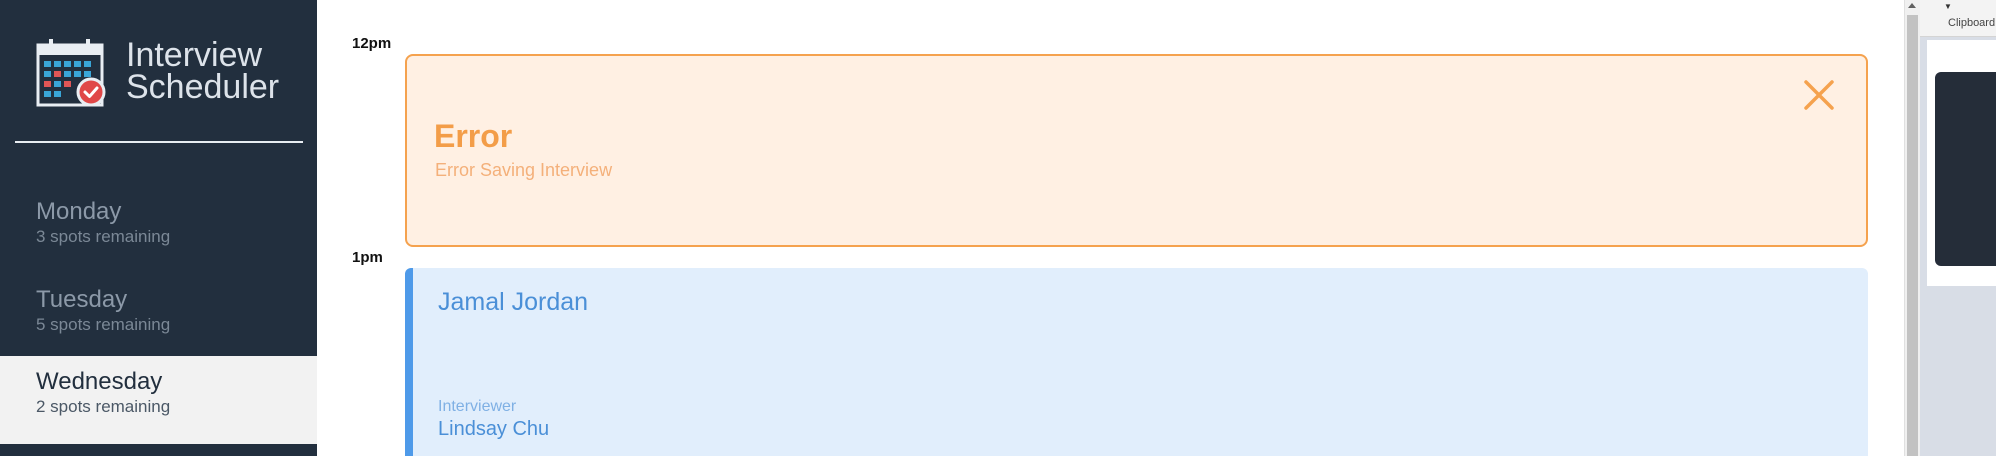 This screenshot has height=456, width=1996. I want to click on dropdown-caret-icon: ▼, so click(1948, 6).